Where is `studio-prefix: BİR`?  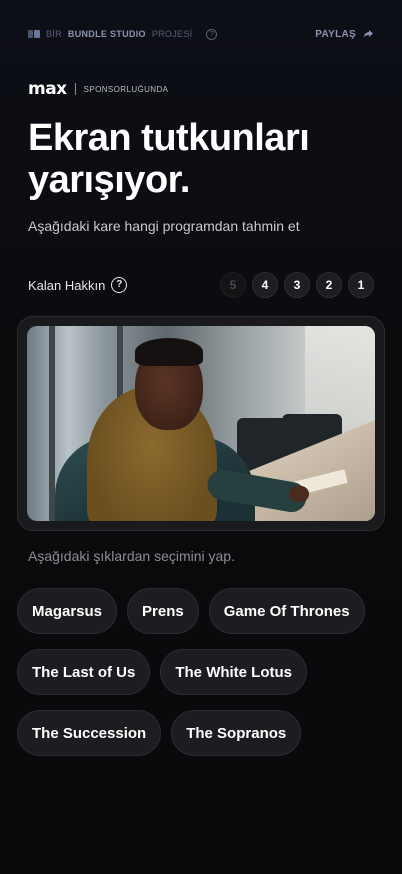
studio-prefix: BİR is located at coordinates (54, 34).